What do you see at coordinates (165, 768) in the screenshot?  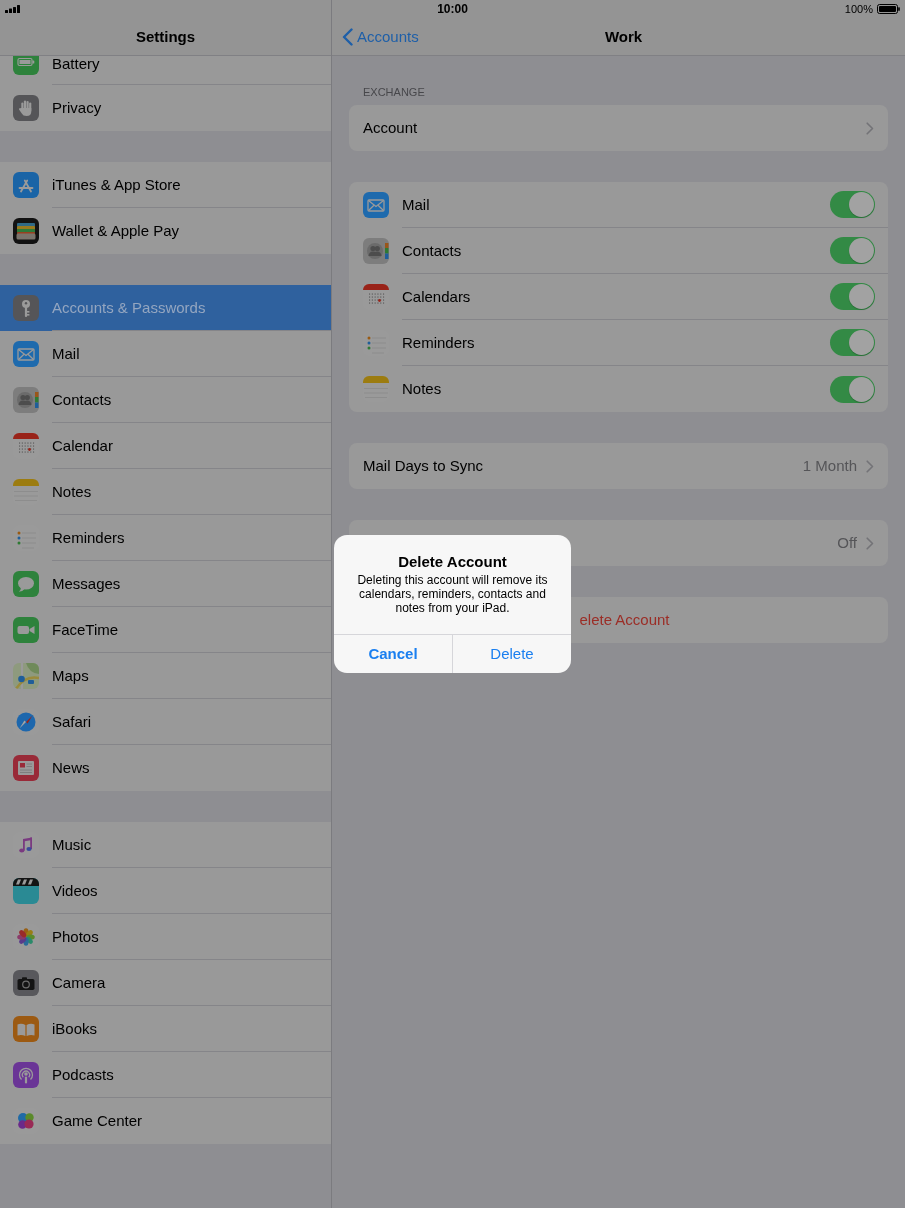 I see `sidebar-item: News` at bounding box center [165, 768].